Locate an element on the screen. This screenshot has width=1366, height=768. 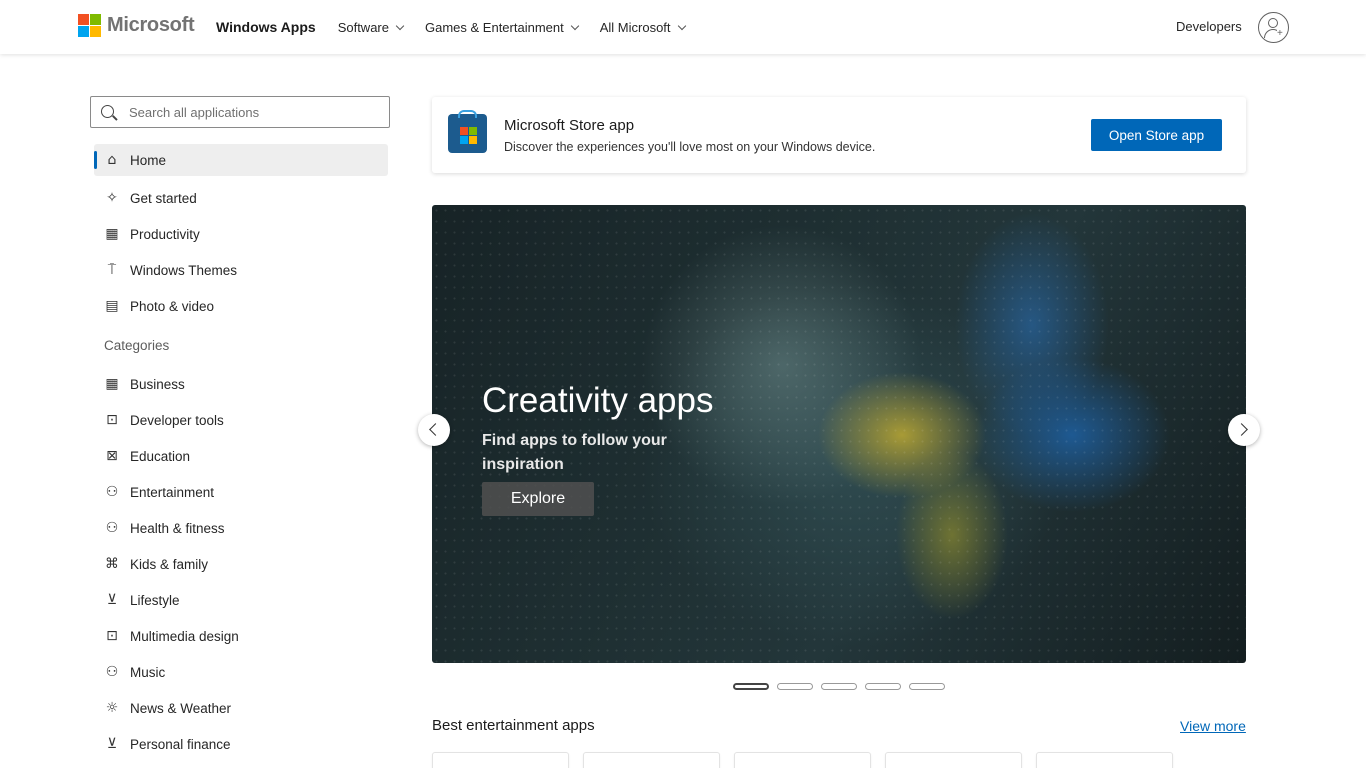
hero-title: Creativity apps is located at coordinates (598, 400).